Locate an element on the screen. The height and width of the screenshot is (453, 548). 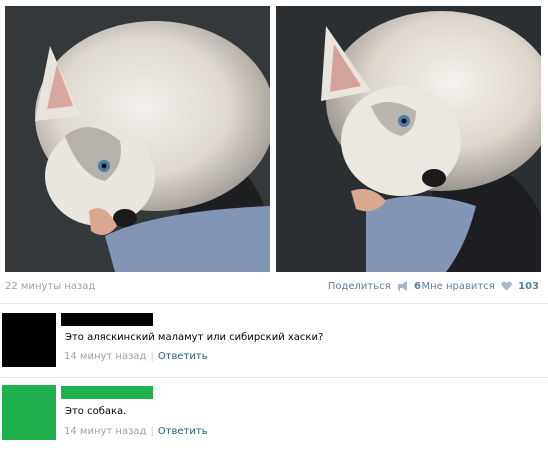
share-label: Поделиться is located at coordinates (359, 286).